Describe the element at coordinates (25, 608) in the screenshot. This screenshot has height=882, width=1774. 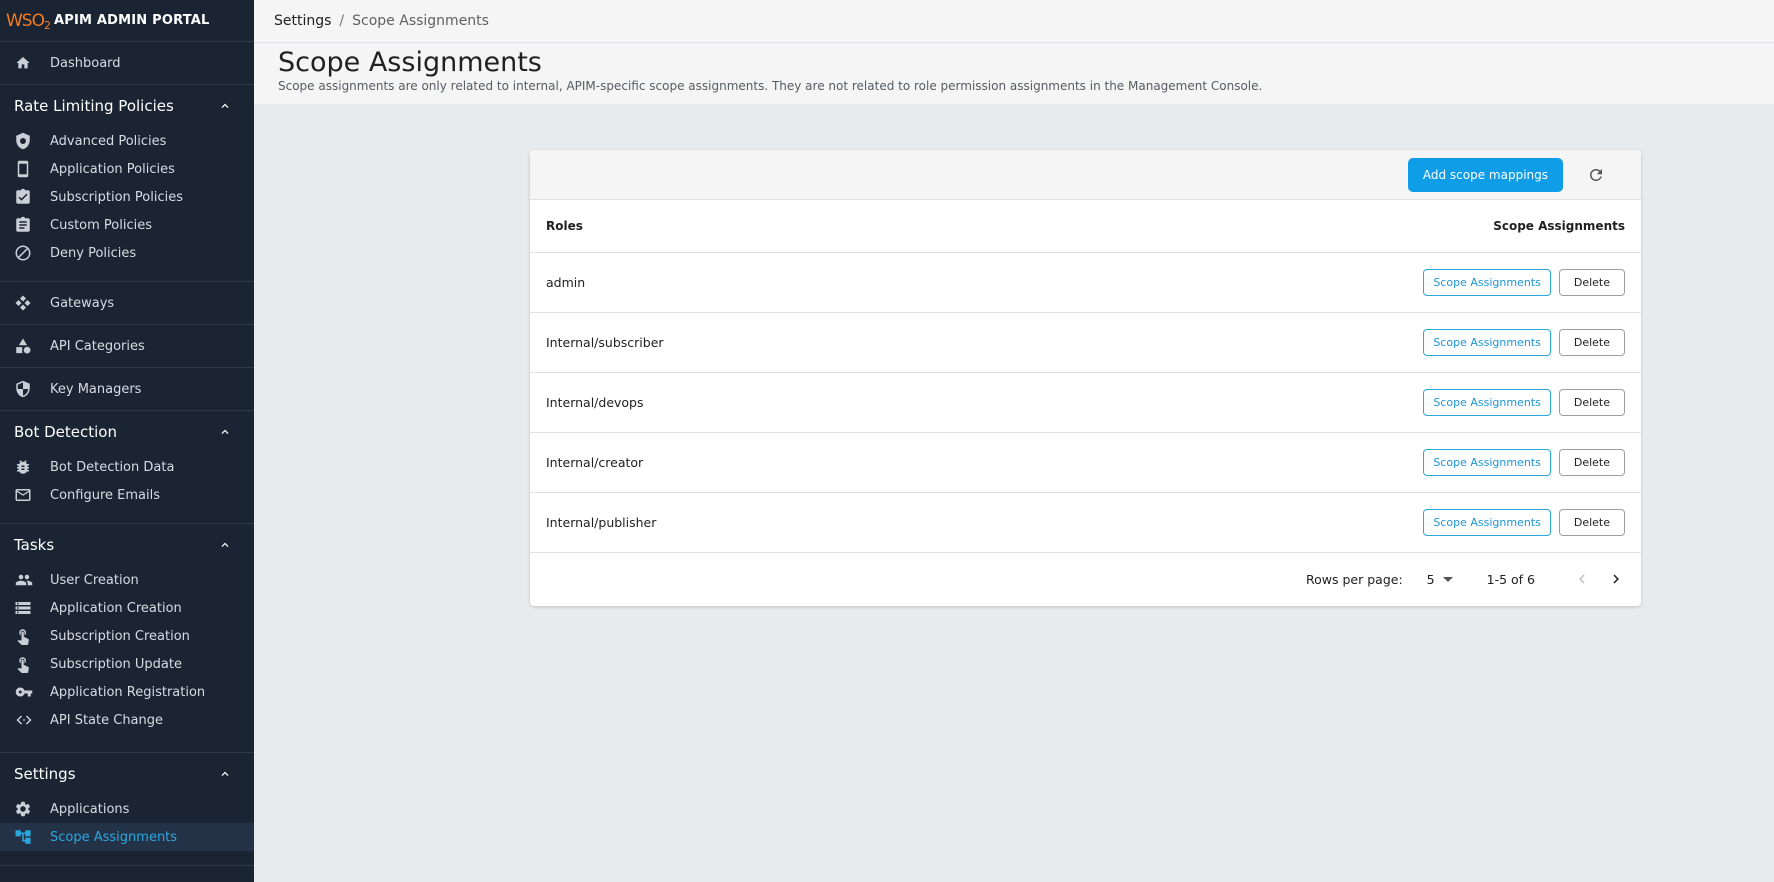
I see `storage-icon` at that location.